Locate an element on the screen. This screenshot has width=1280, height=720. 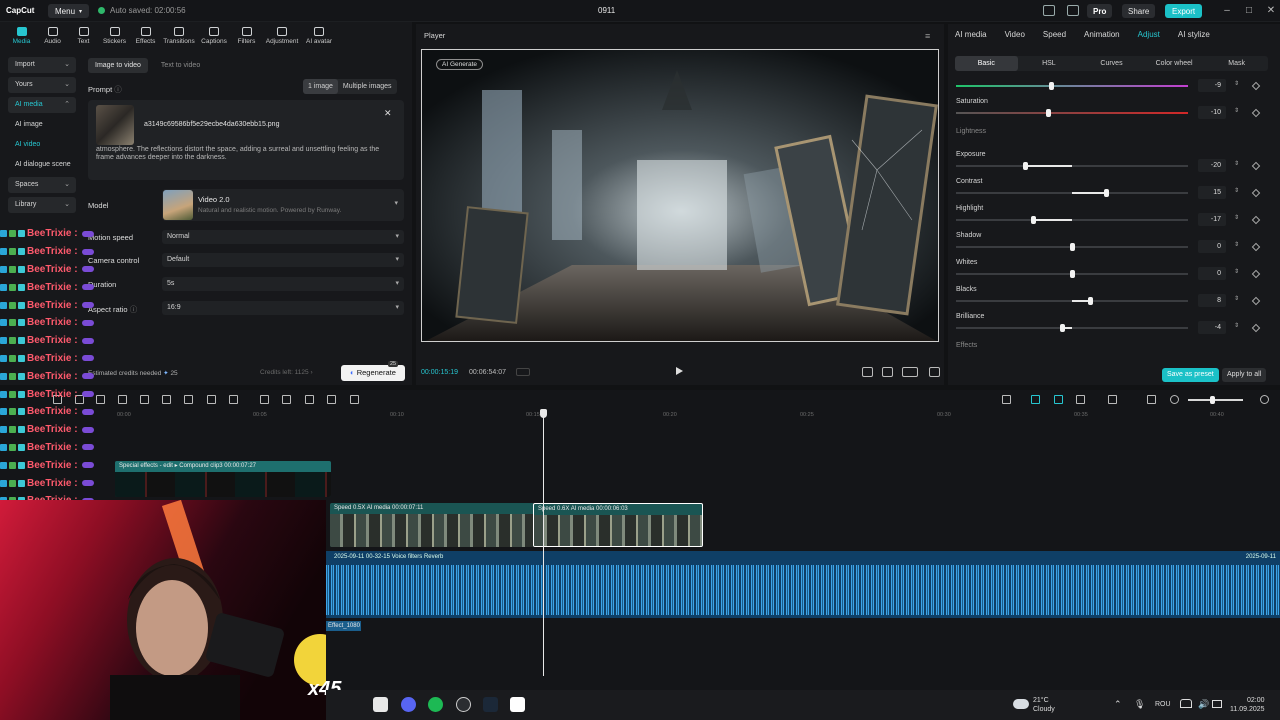
tab-animation: Animation is located at coordinates (1102, 34).